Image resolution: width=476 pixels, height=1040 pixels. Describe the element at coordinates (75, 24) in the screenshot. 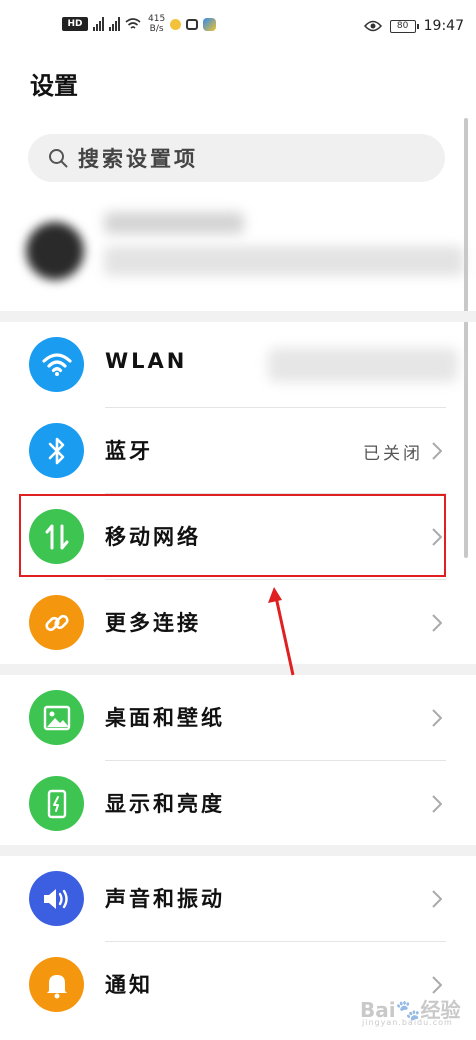

I see `hd-badge: HD` at that location.